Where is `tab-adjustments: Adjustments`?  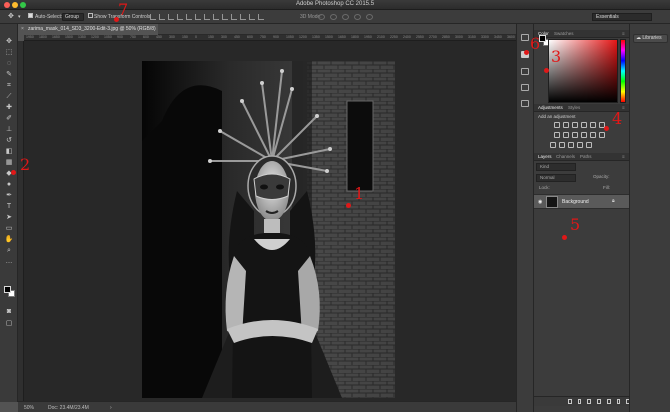 tab-adjustments: Adjustments is located at coordinates (550, 107).